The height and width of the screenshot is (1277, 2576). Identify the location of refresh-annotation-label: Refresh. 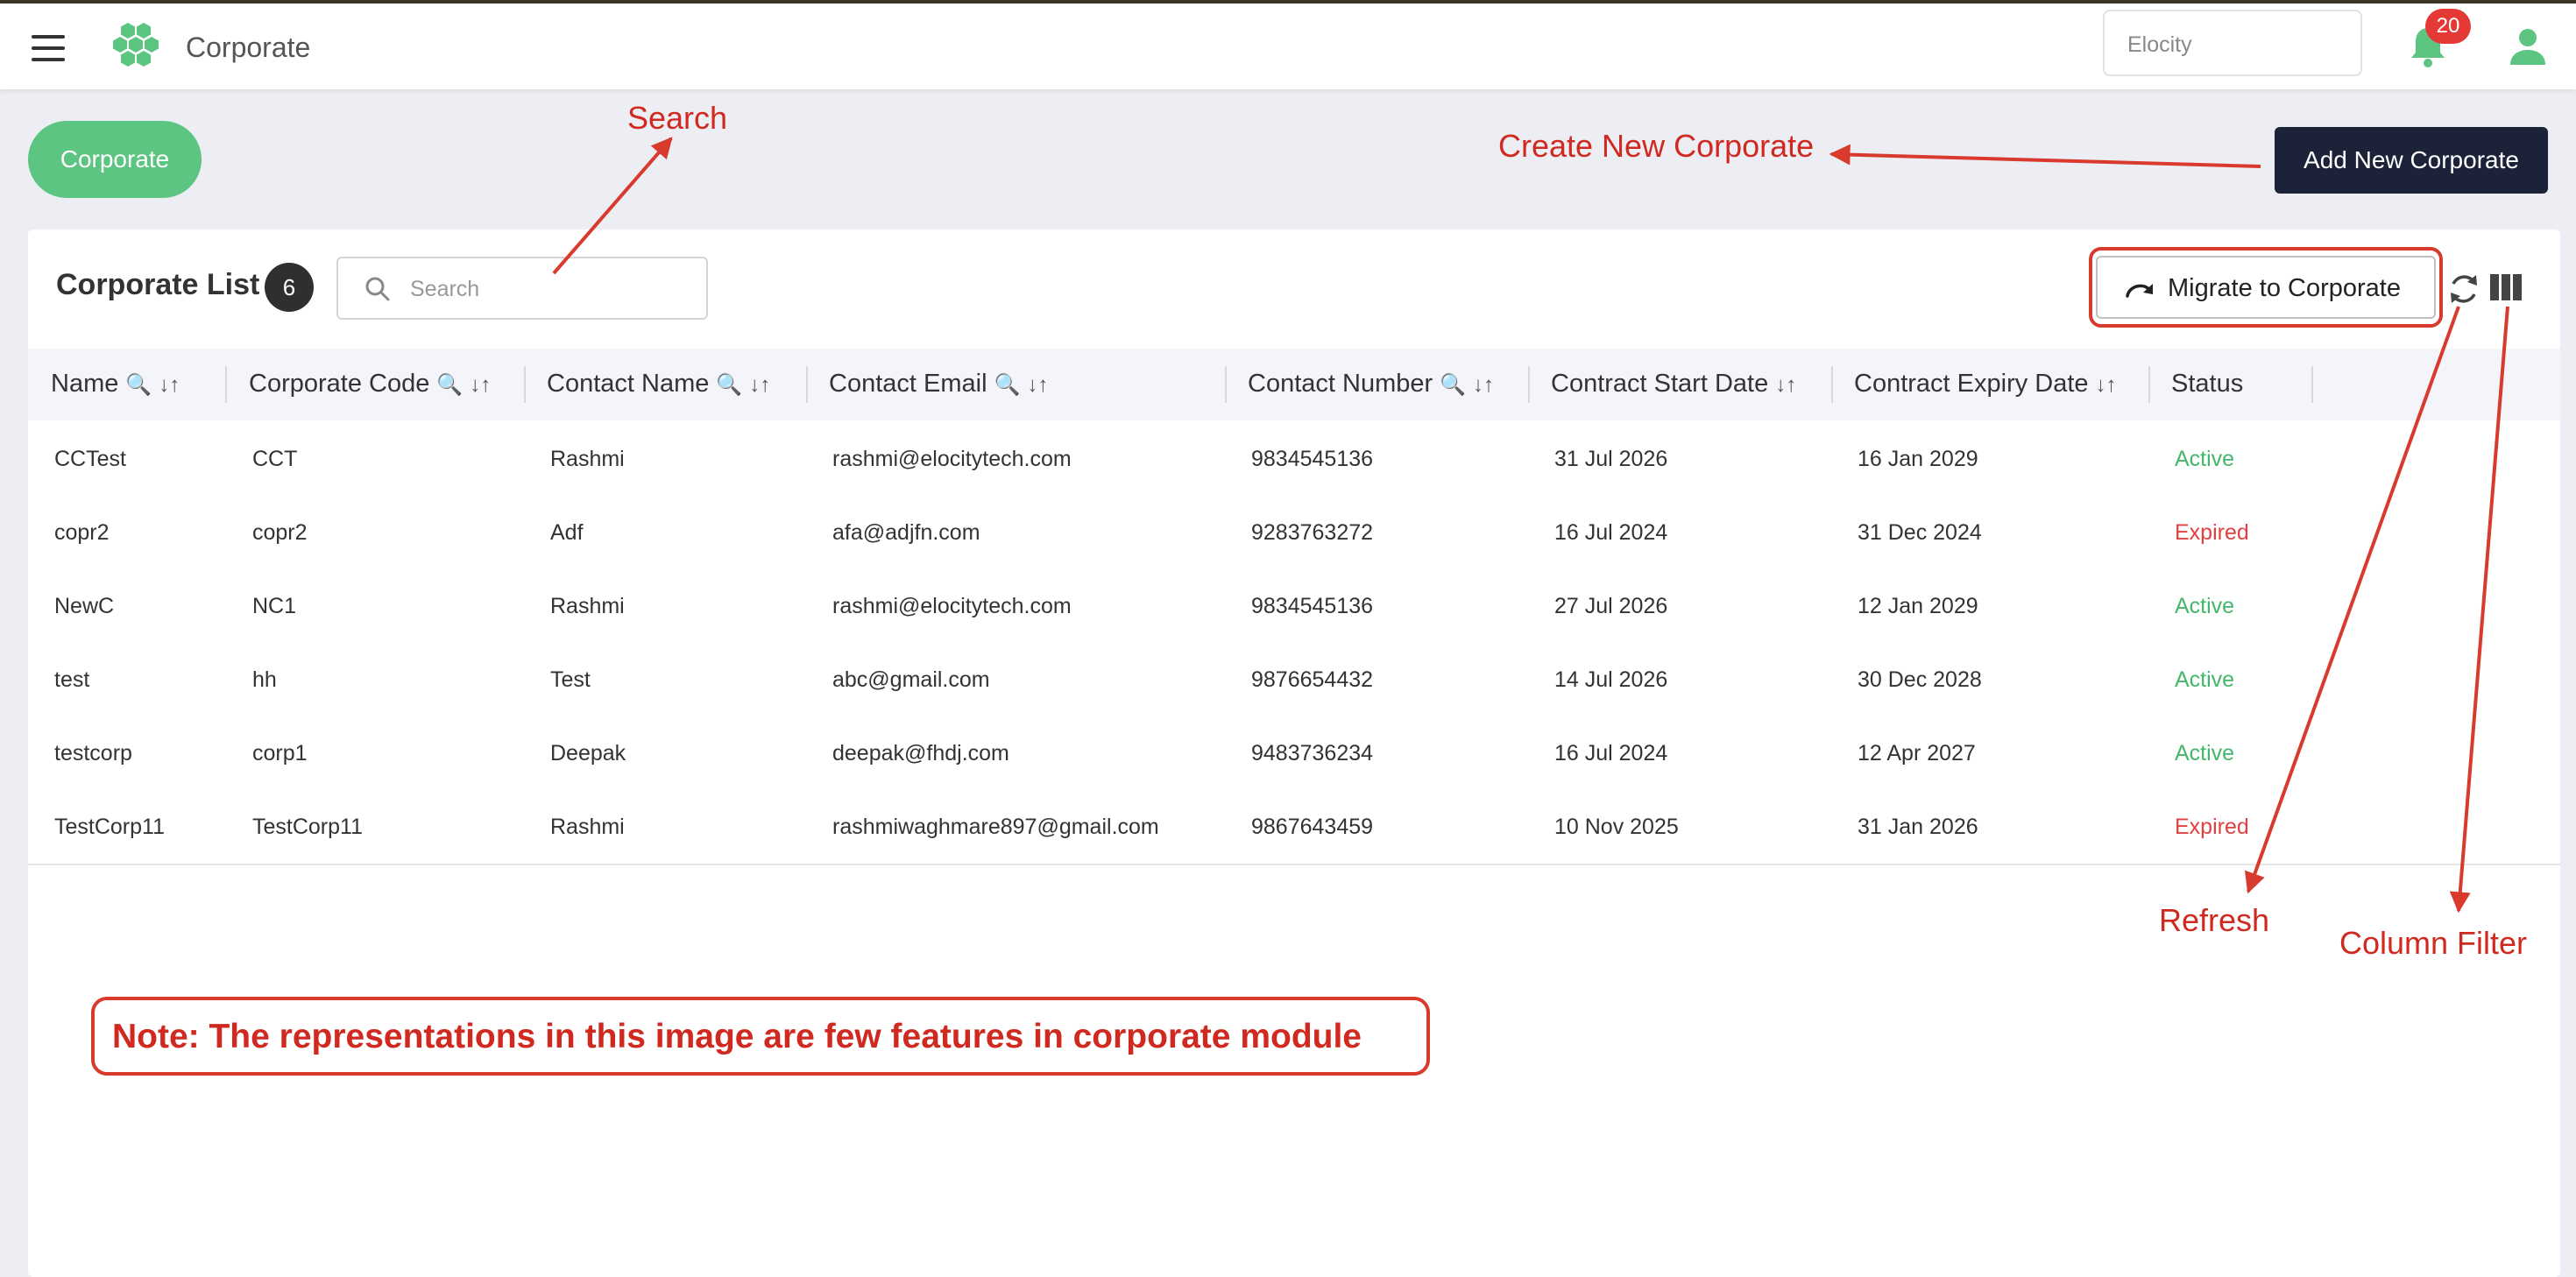
(2214, 920).